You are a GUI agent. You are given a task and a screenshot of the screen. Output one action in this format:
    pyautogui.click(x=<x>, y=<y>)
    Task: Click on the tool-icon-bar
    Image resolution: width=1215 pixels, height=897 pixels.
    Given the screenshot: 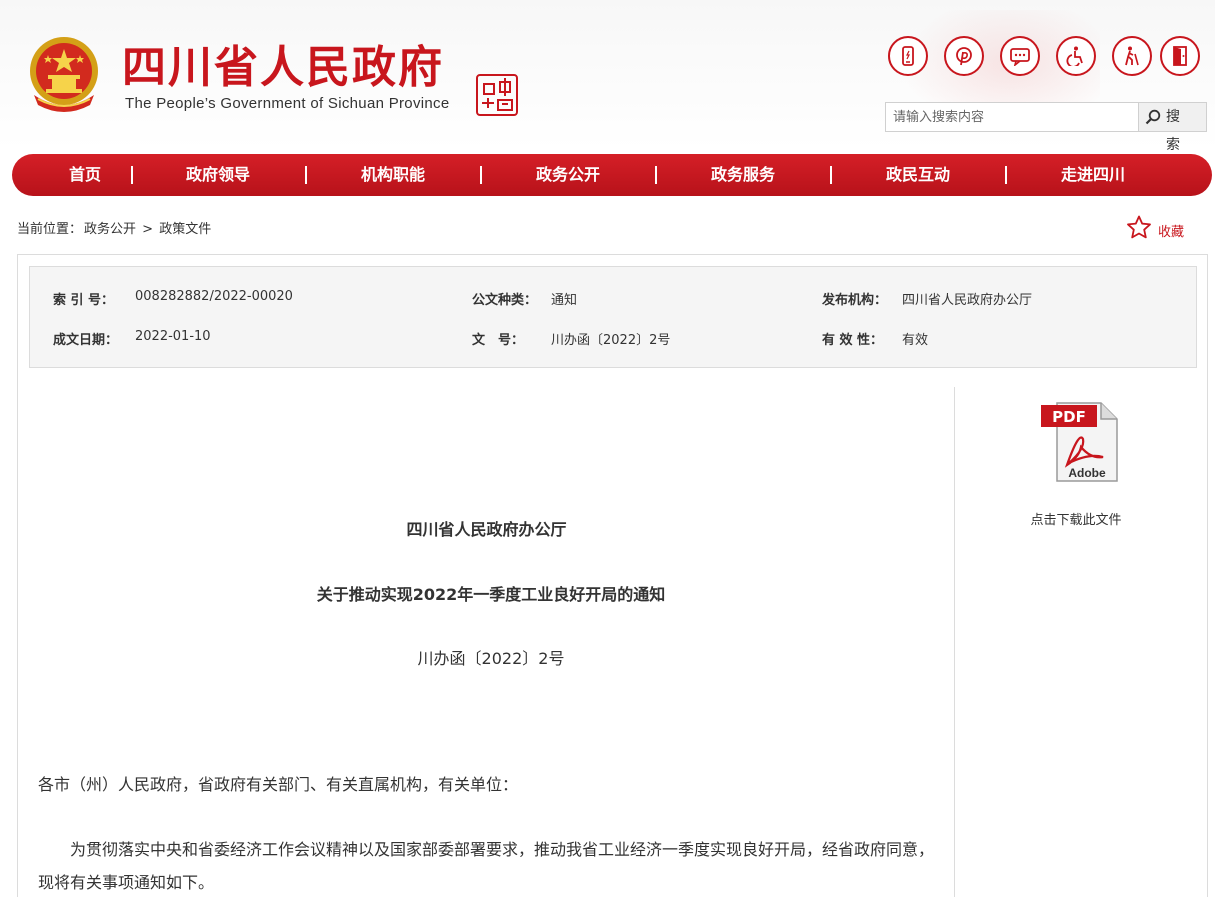 What is the action you would take?
    pyautogui.click(x=1046, y=57)
    